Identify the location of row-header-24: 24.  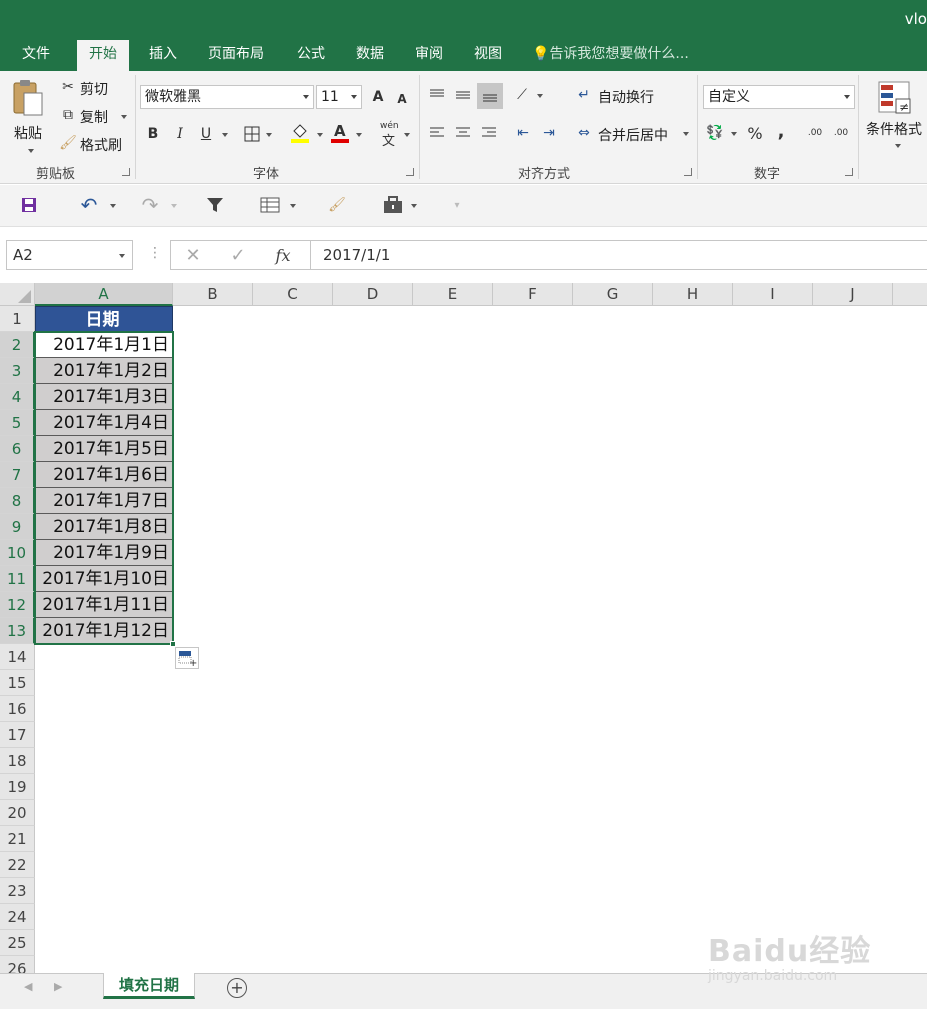
(17, 917).